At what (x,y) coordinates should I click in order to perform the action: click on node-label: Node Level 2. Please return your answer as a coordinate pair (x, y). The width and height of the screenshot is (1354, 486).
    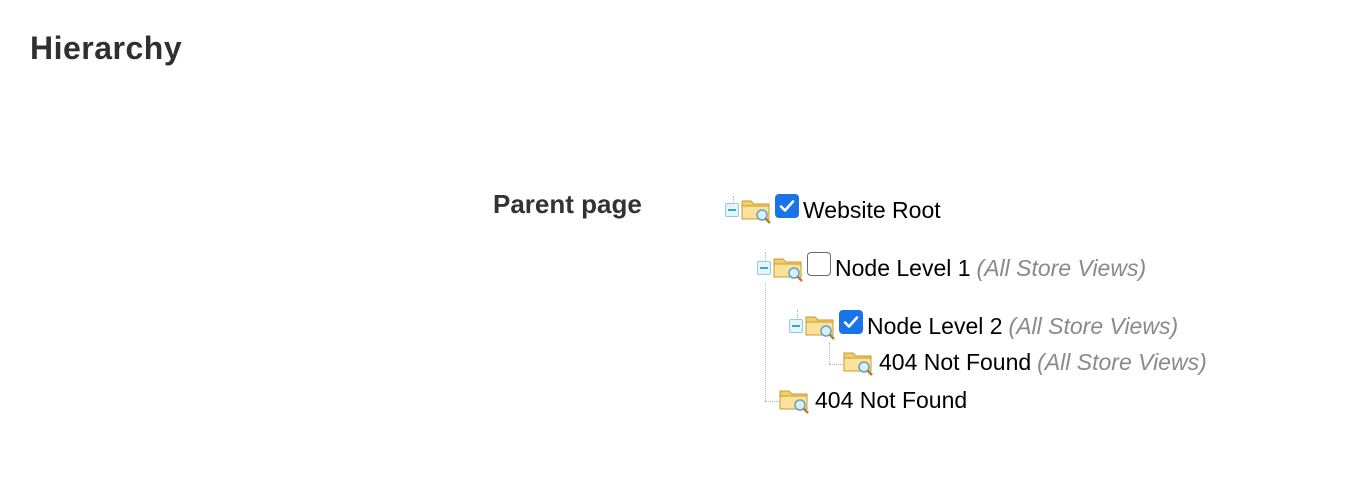
    Looking at the image, I should click on (935, 326).